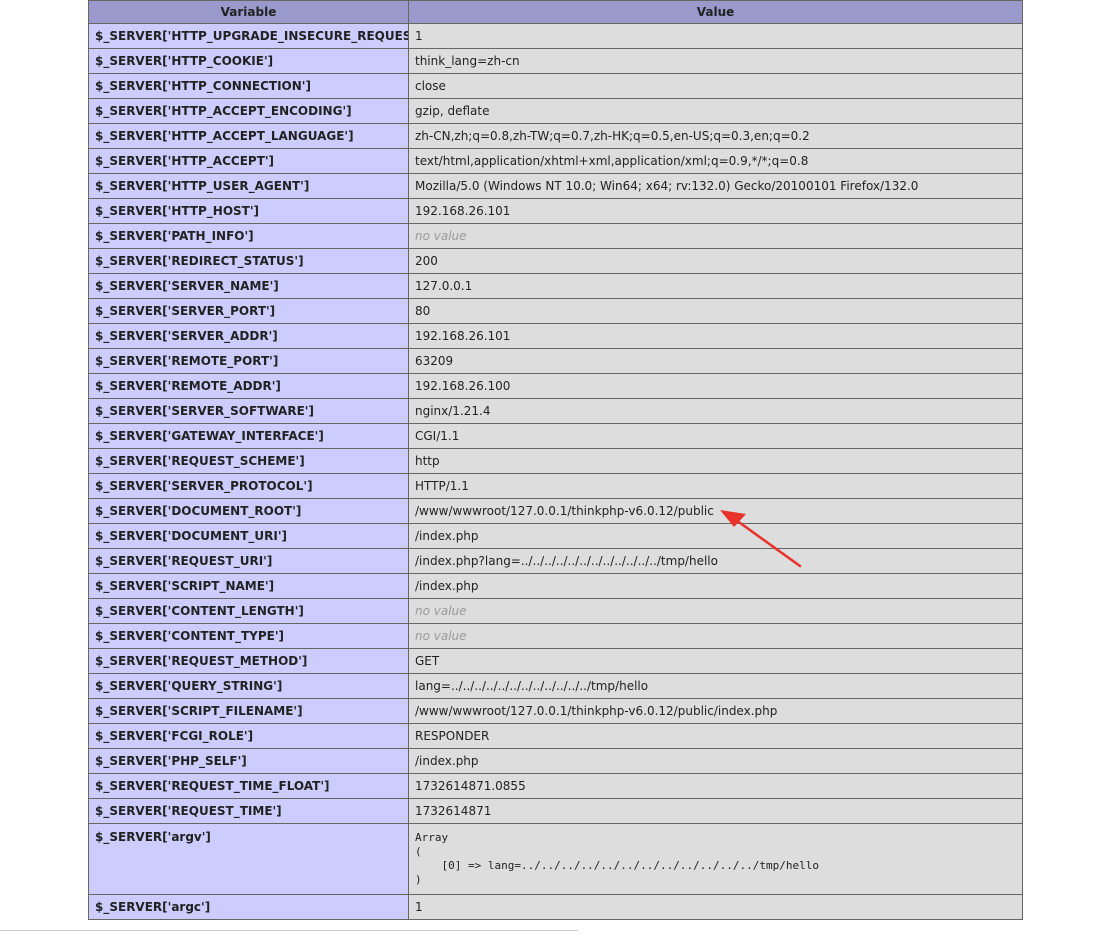 This screenshot has height=940, width=1110. Describe the element at coordinates (715, 361) in the screenshot. I see `variable-value-cell: 63209` at that location.